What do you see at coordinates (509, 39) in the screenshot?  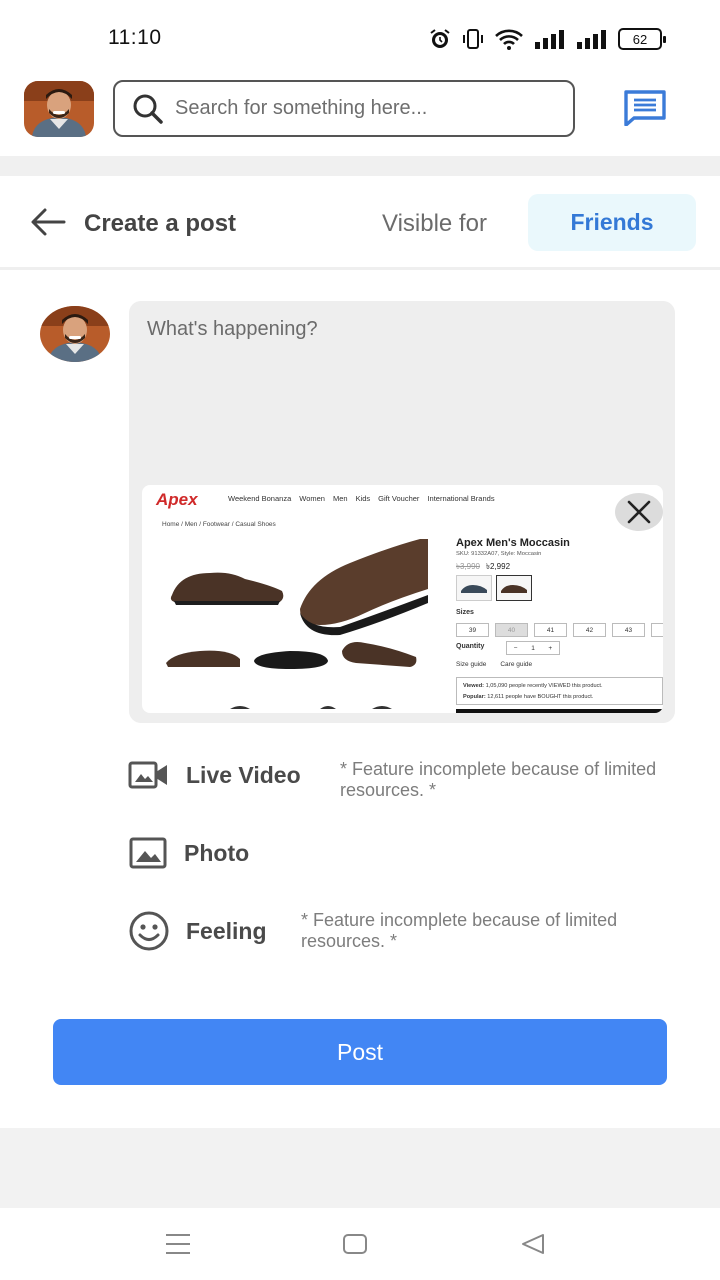 I see `wifi-icon` at bounding box center [509, 39].